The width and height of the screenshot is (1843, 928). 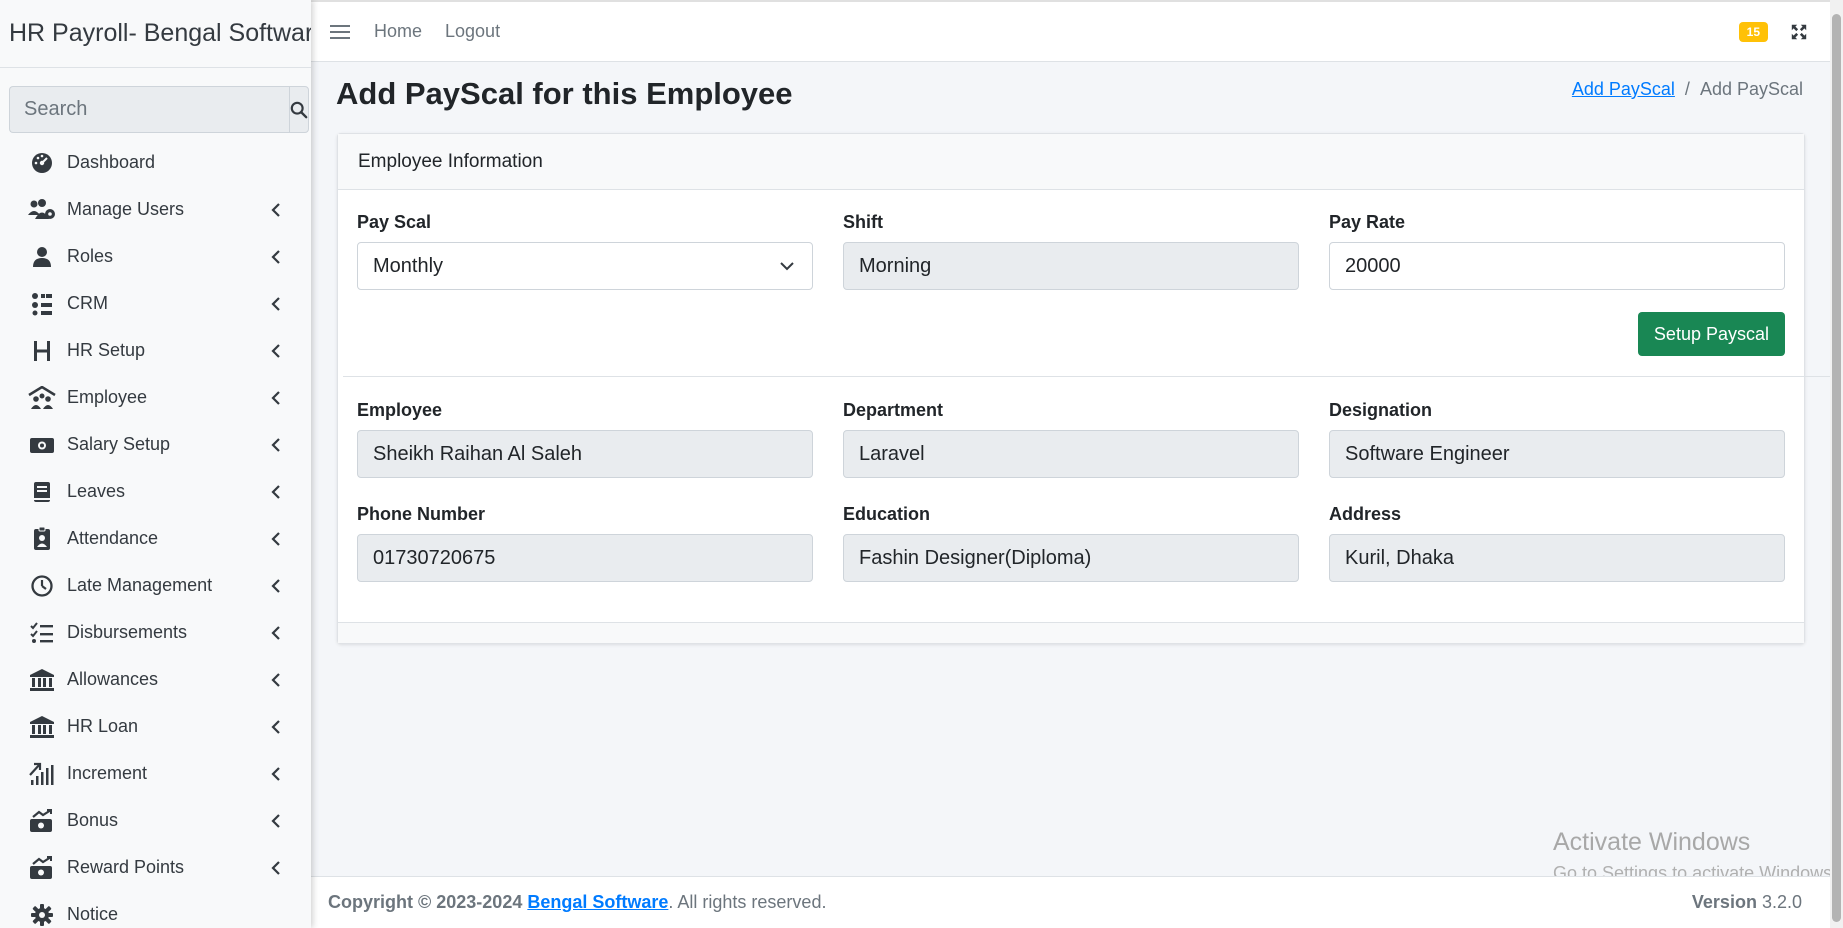 What do you see at coordinates (1077, 31) in the screenshot?
I see `top-navbar: Home Logout 15` at bounding box center [1077, 31].